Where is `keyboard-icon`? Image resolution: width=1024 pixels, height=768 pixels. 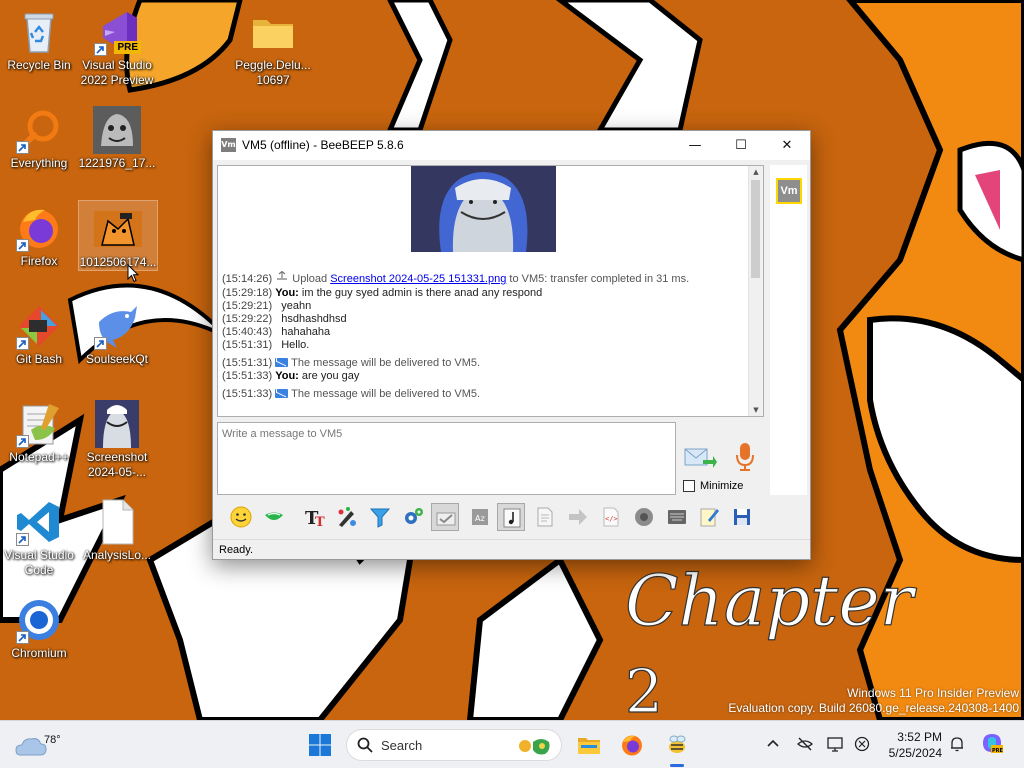 keyboard-icon is located at coordinates (677, 517).